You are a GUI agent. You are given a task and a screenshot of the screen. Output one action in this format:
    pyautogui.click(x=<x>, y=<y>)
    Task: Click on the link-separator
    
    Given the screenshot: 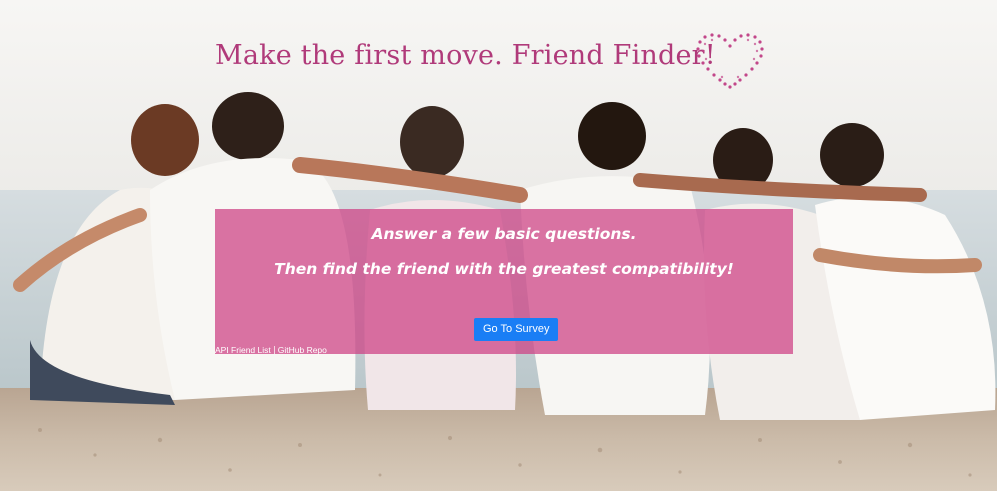 What is the action you would take?
    pyautogui.click(x=274, y=350)
    